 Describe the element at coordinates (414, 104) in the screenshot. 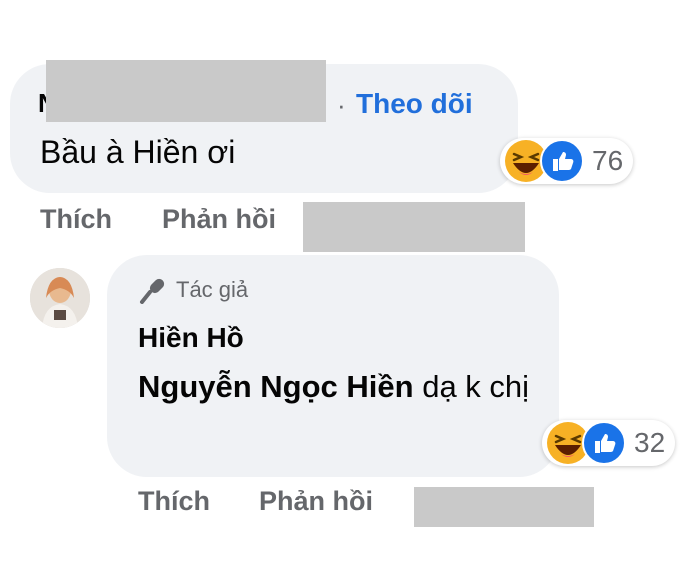

I see `follow-link: Theo dõi` at that location.